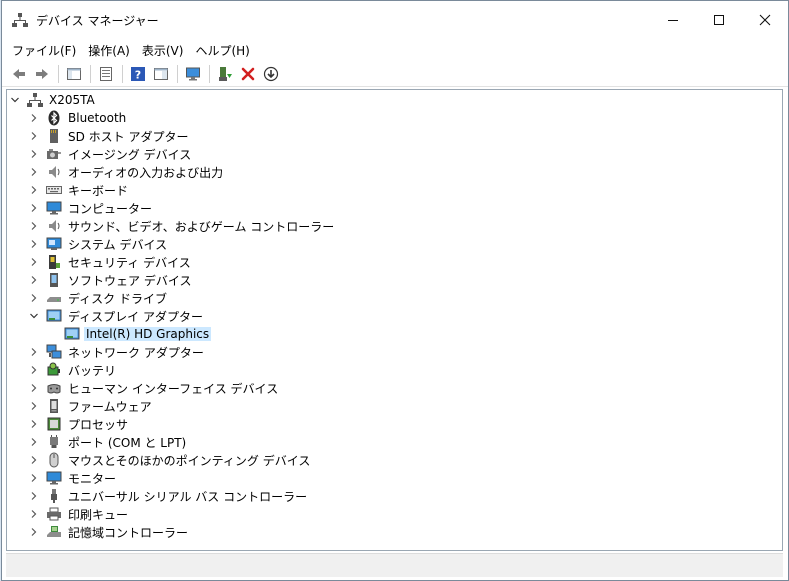  Describe the element at coordinates (109, 50) in the screenshot. I see `menu-action: 操作(A)` at that location.